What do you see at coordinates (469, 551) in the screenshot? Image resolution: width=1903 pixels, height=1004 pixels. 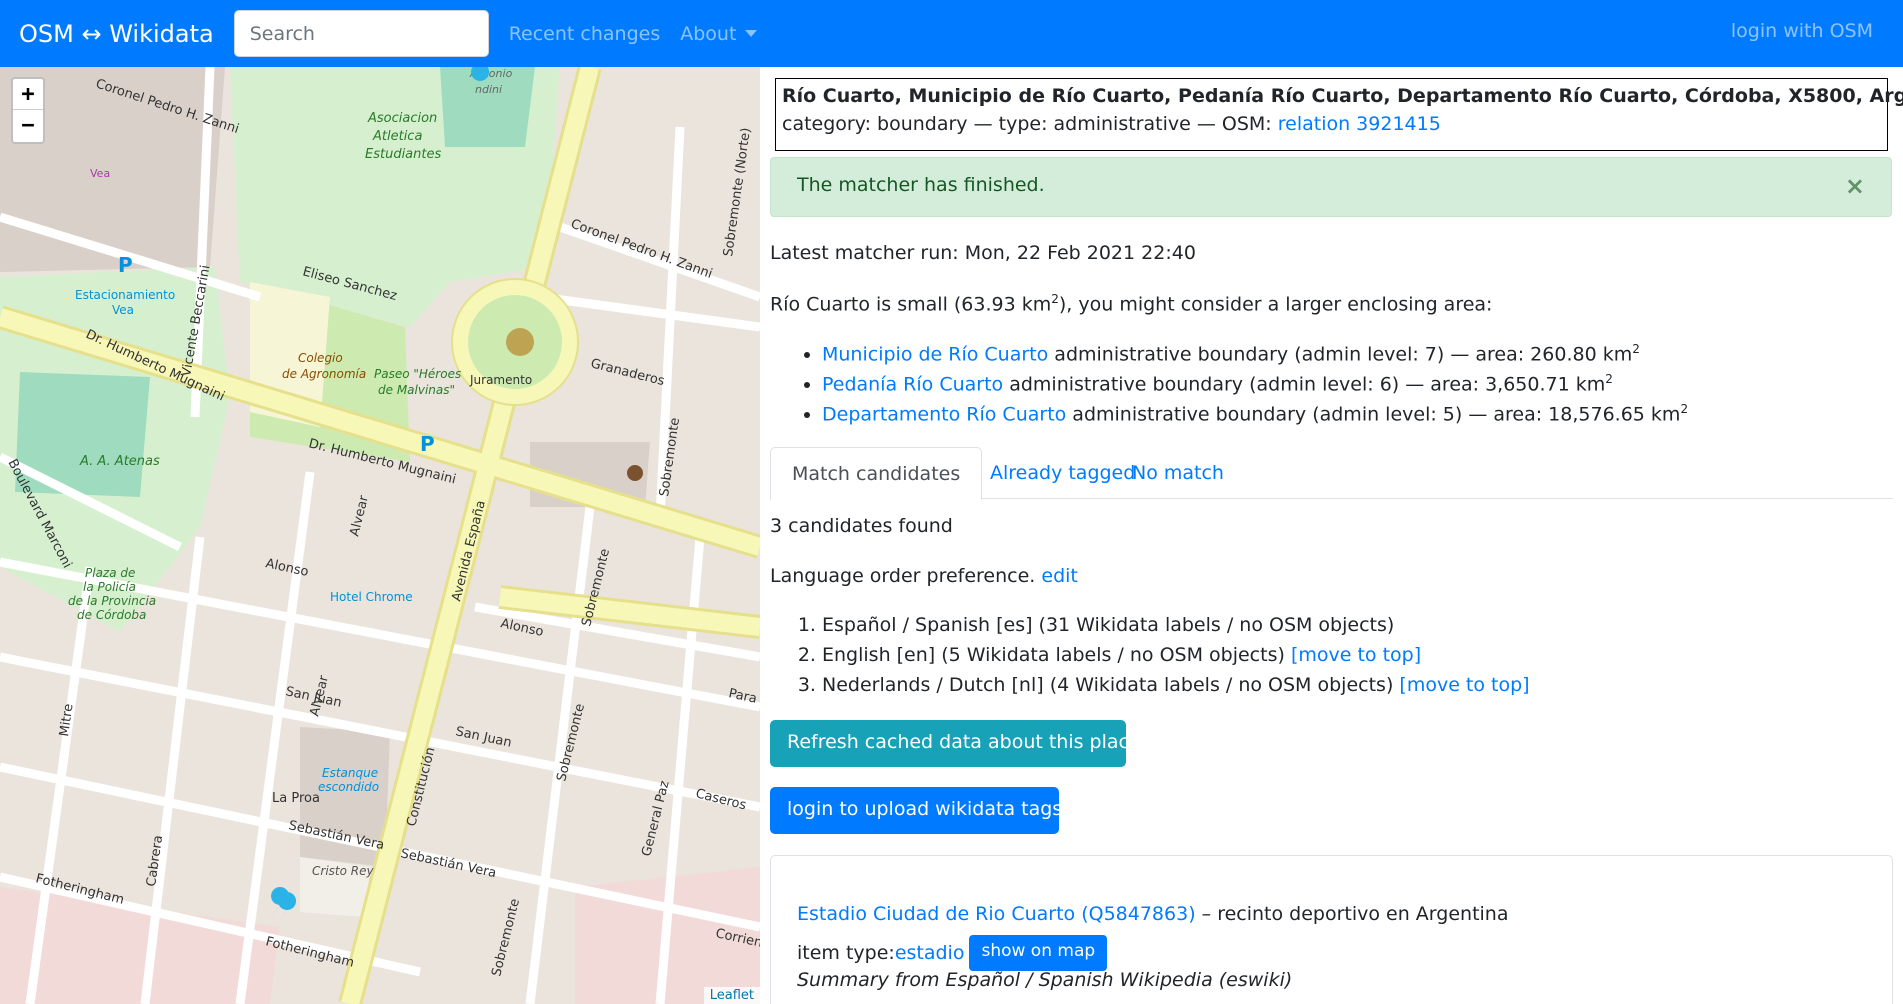 I see `label-avenida-espana: Avenida España` at bounding box center [469, 551].